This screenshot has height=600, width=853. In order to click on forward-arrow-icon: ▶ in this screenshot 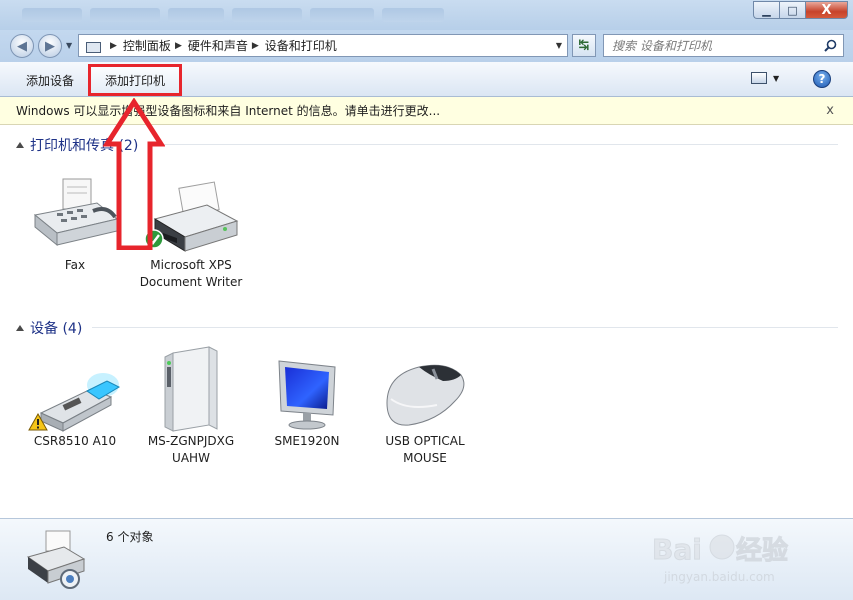, I will do `click(50, 46)`.